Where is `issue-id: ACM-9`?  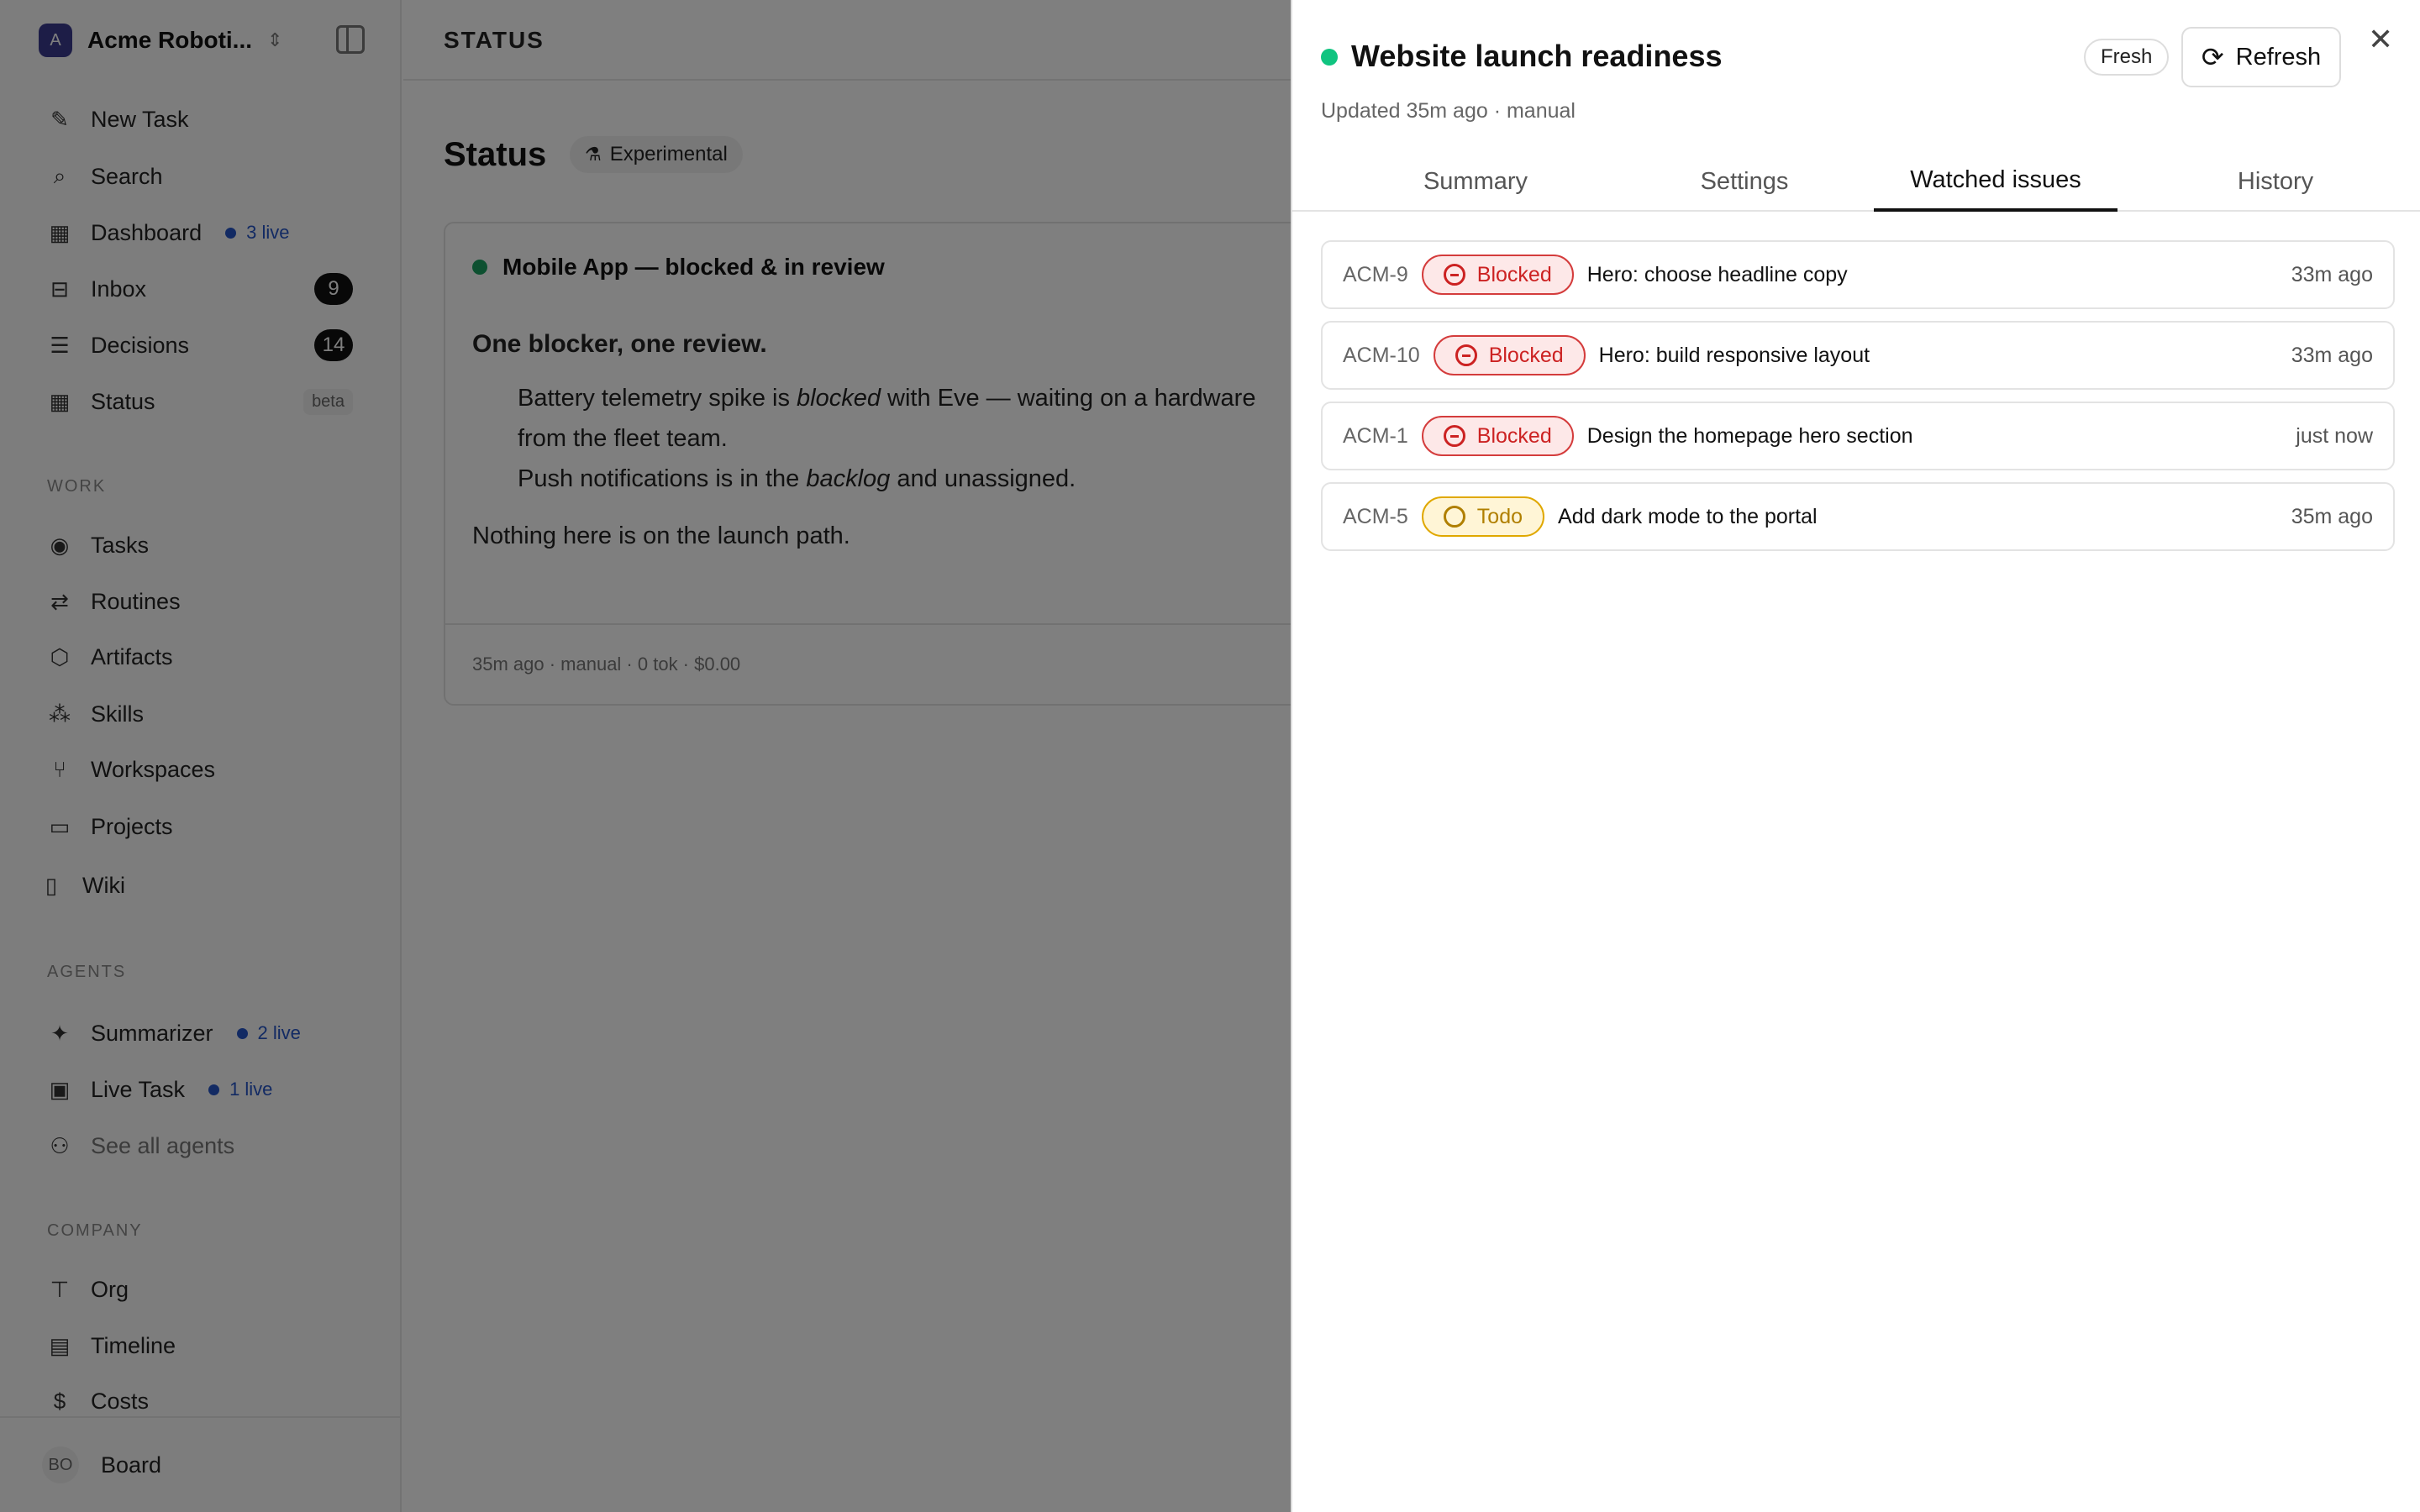
issue-id: ACM-9 is located at coordinates (1376, 274).